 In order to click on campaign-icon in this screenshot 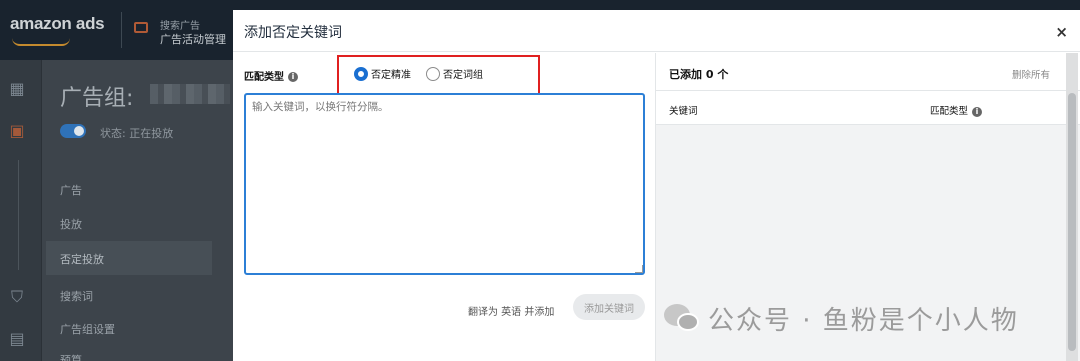, I will do `click(141, 27)`.